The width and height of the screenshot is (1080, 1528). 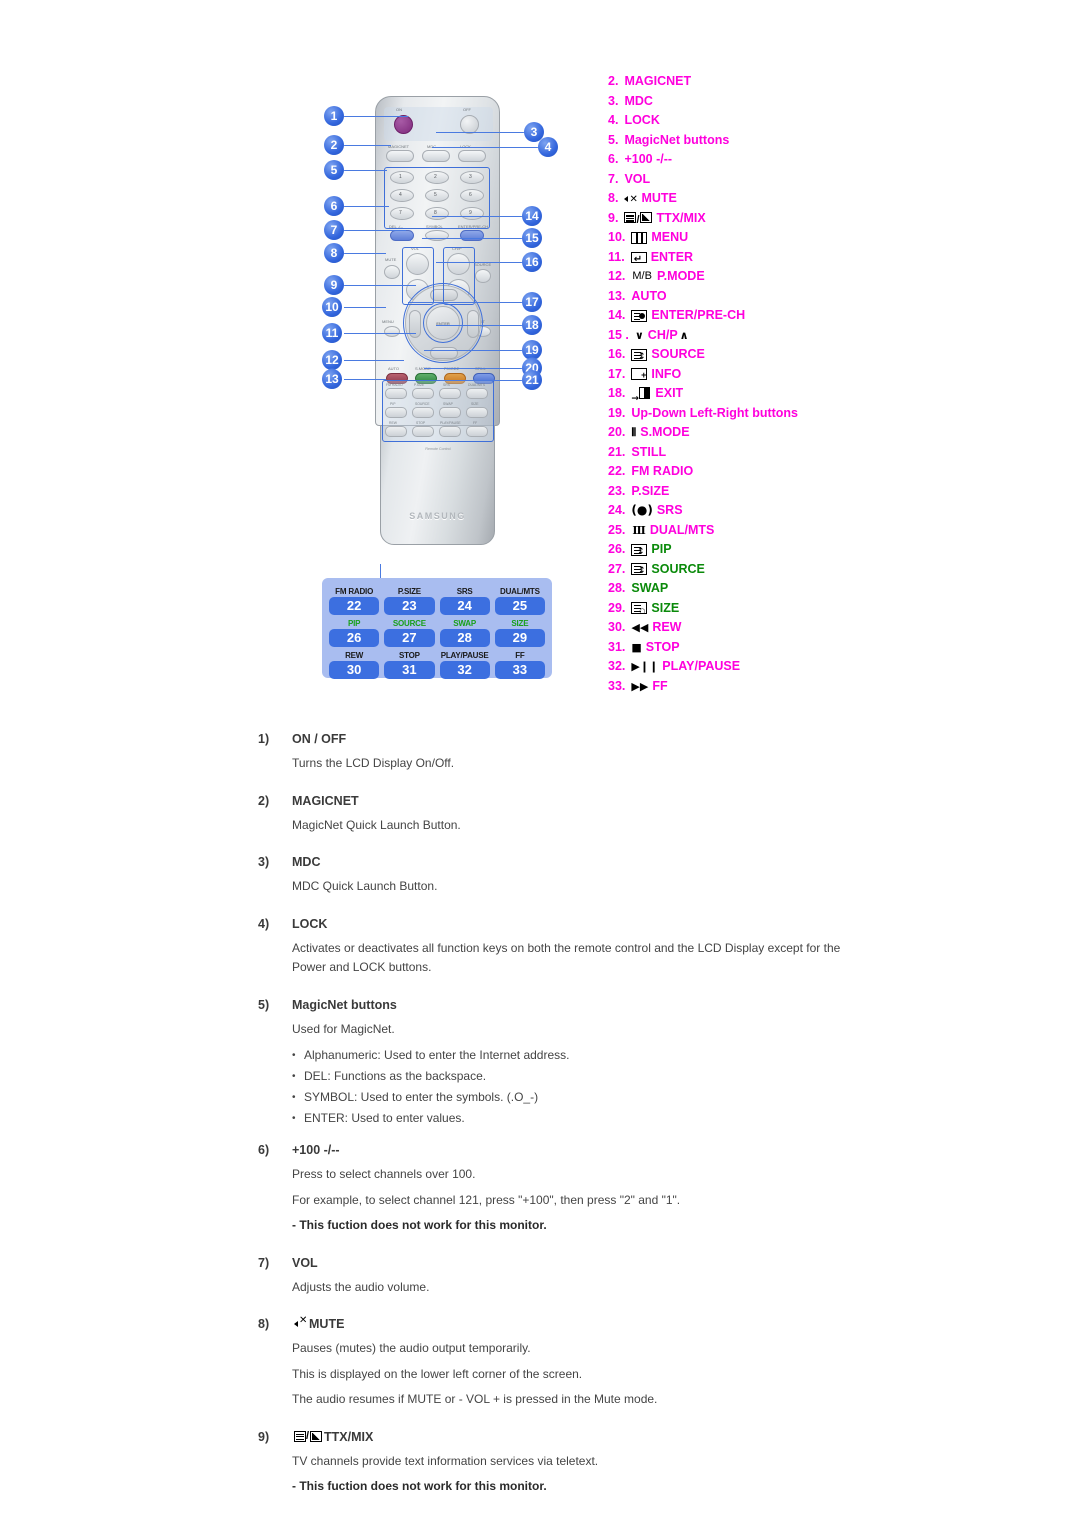 What do you see at coordinates (396, 431) in the screenshot?
I see `cover-key-rew` at bounding box center [396, 431].